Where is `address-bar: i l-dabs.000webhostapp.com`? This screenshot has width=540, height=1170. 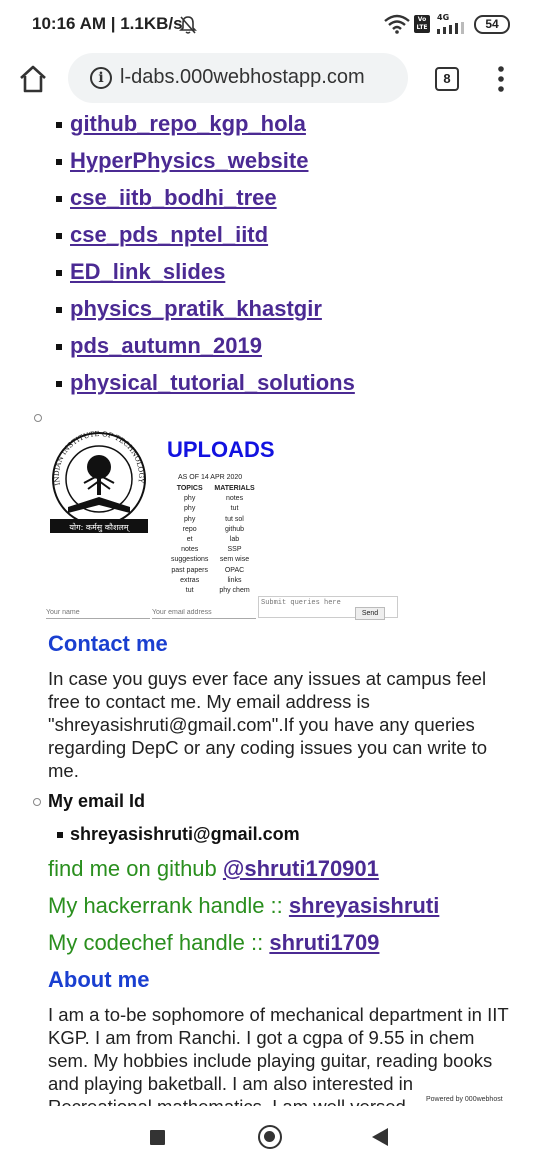
address-bar: i l-dabs.000webhostapp.com is located at coordinates (238, 78).